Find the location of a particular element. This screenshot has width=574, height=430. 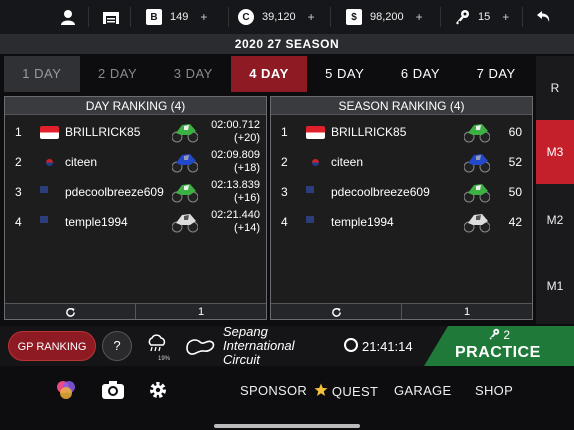

tab-league-m1: M1 is located at coordinates (555, 286).